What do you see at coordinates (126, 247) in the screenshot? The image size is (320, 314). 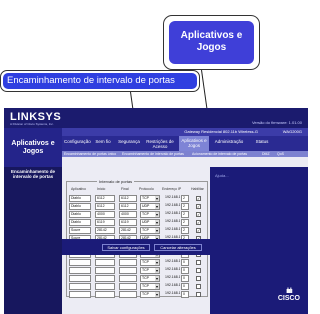 I see `save-settings-button: Salvar configurações` at bounding box center [126, 247].